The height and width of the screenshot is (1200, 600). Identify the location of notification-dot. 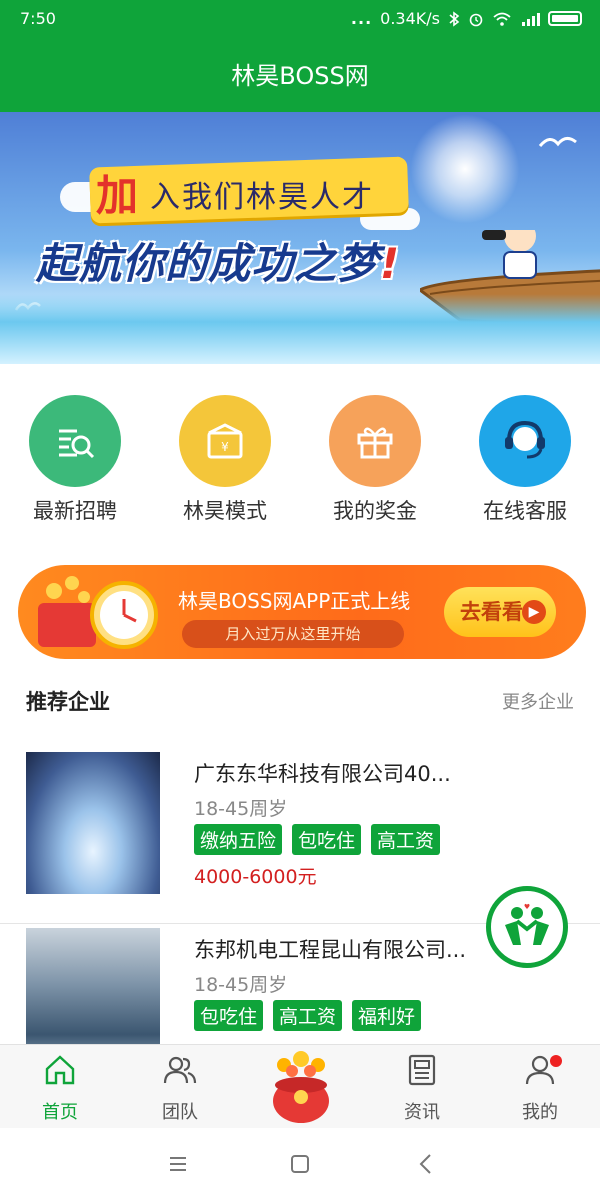
(556, 1061).